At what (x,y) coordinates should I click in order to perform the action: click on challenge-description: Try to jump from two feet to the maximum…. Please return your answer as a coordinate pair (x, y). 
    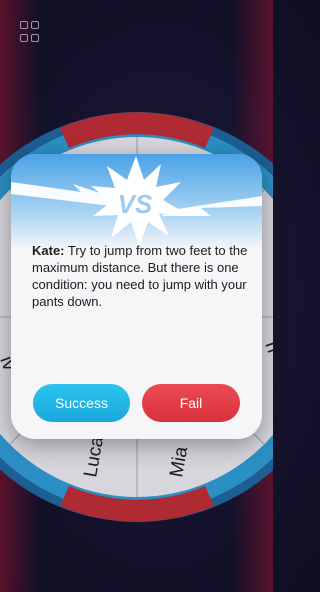
    Looking at the image, I should click on (140, 276).